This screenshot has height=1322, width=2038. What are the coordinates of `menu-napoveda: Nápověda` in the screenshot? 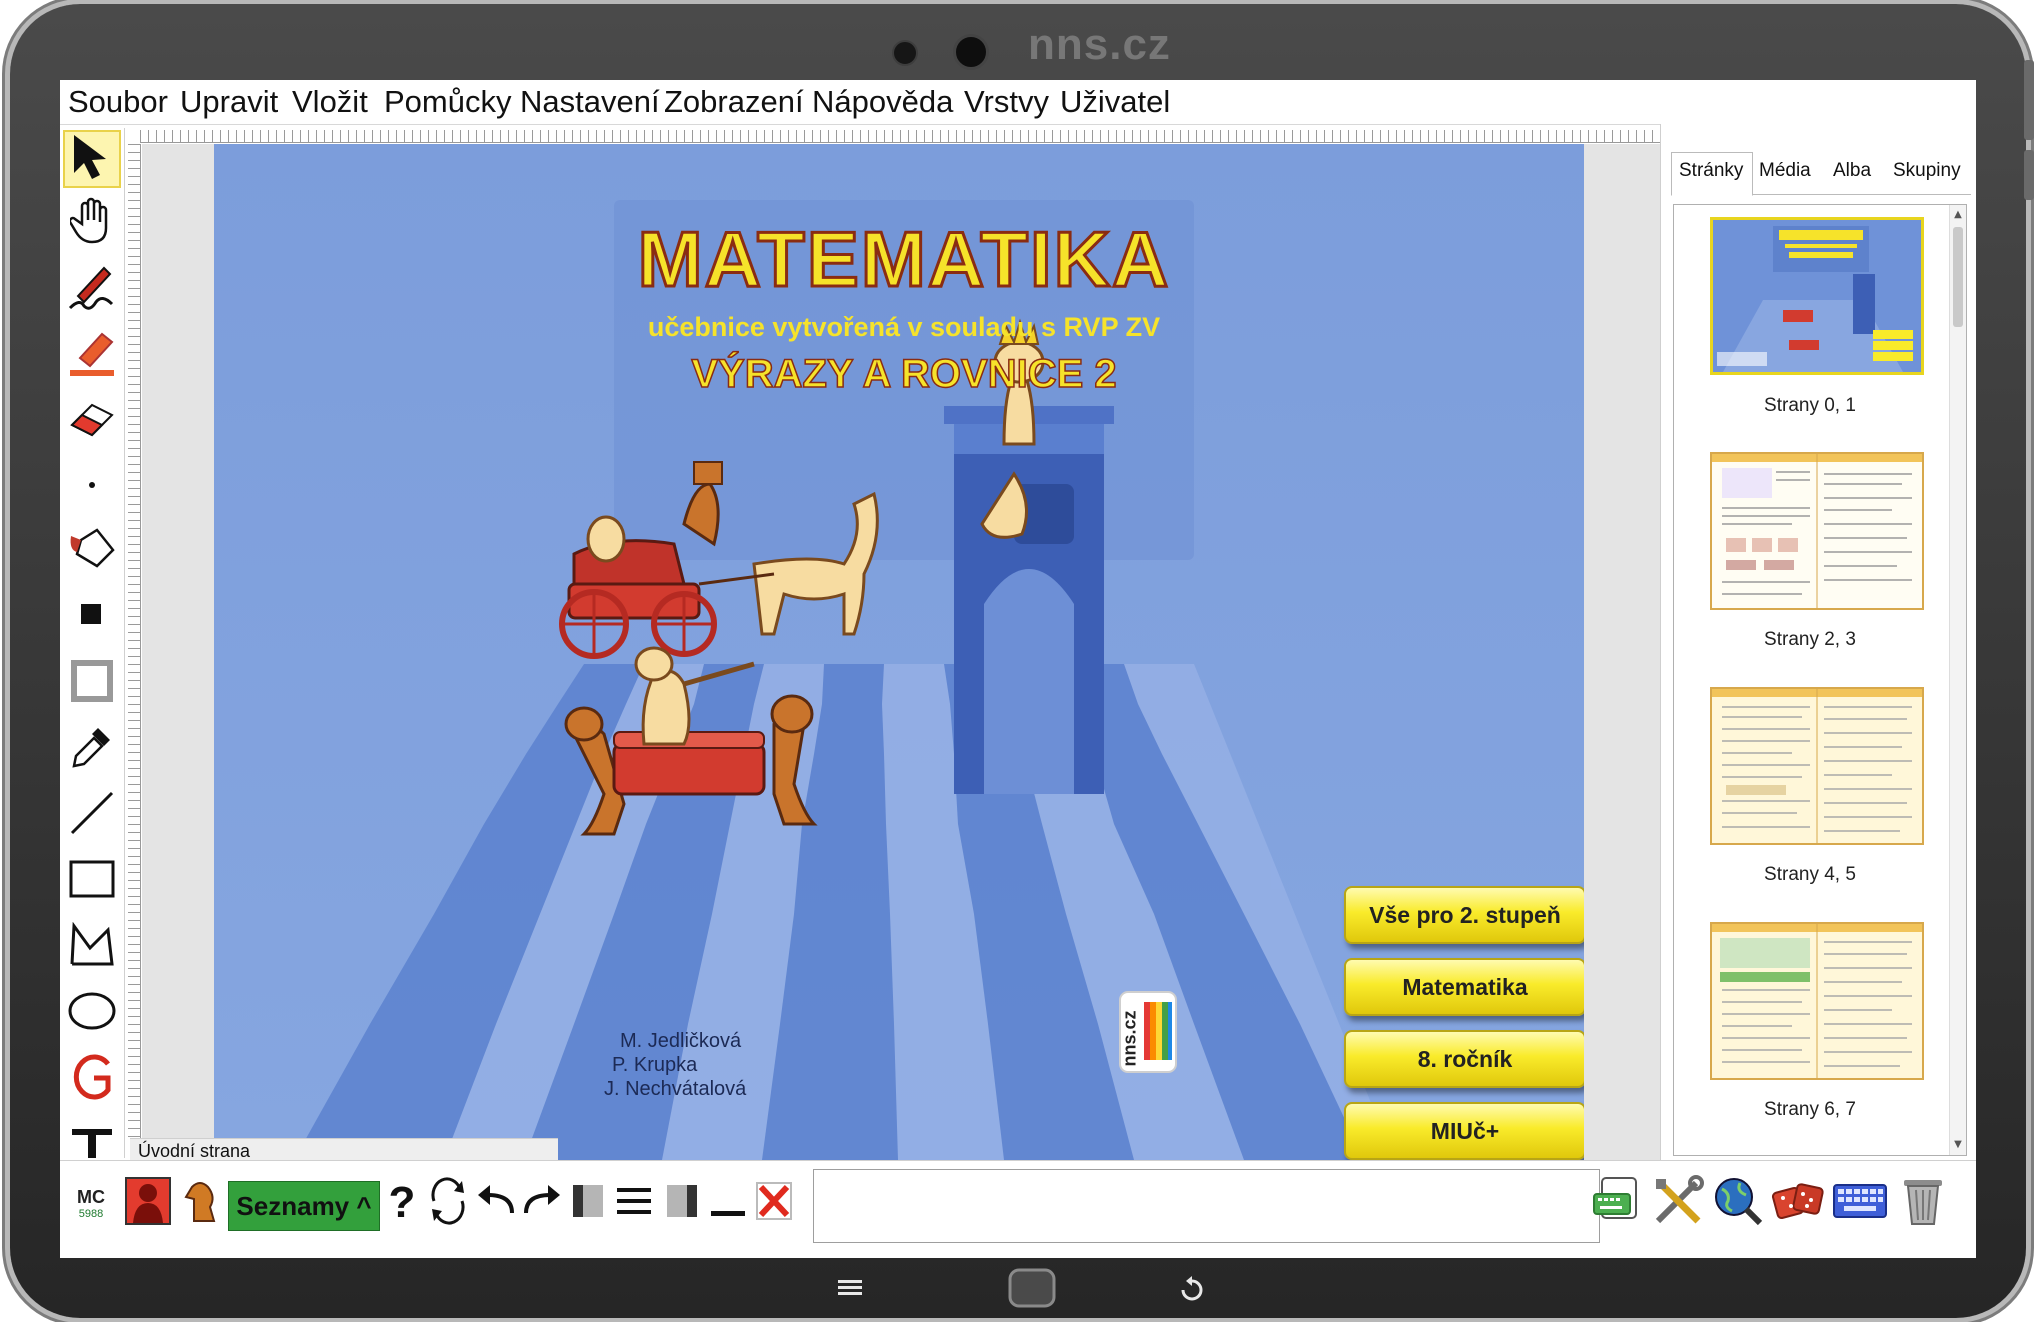 It's located at (882, 102).